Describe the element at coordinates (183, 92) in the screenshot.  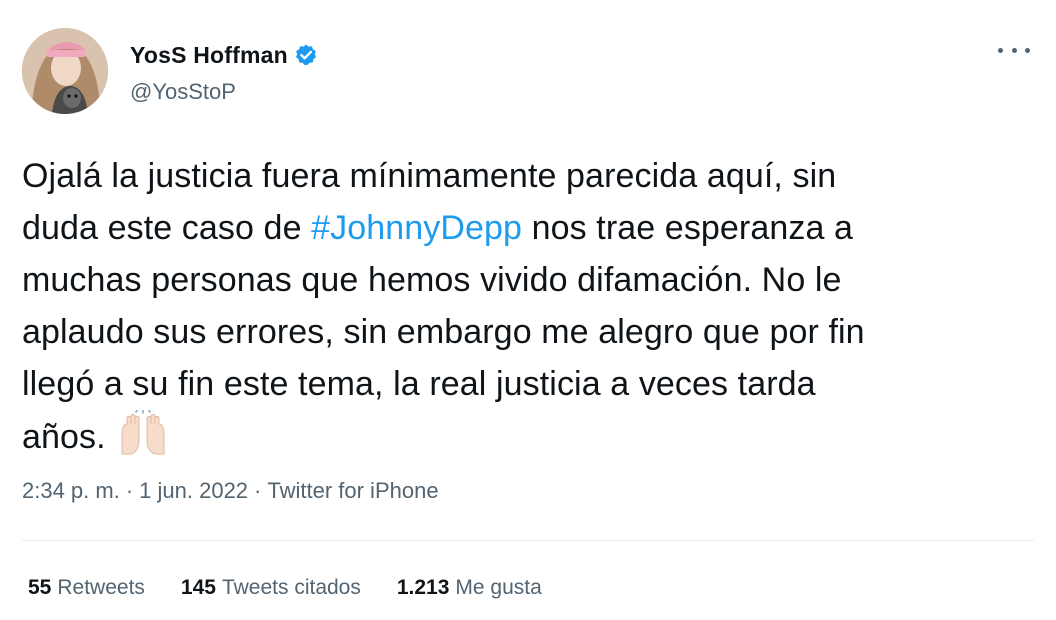
I see `handle: @YosStoP` at that location.